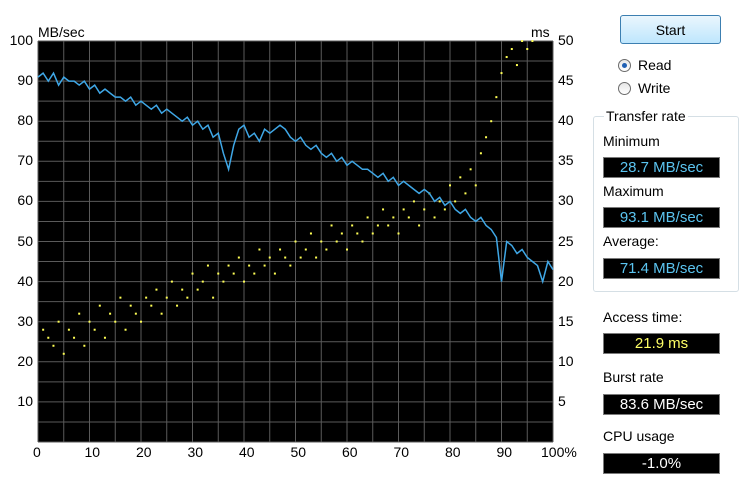  What do you see at coordinates (144, 452) in the screenshot?
I see `x-tick-label: 20` at bounding box center [144, 452].